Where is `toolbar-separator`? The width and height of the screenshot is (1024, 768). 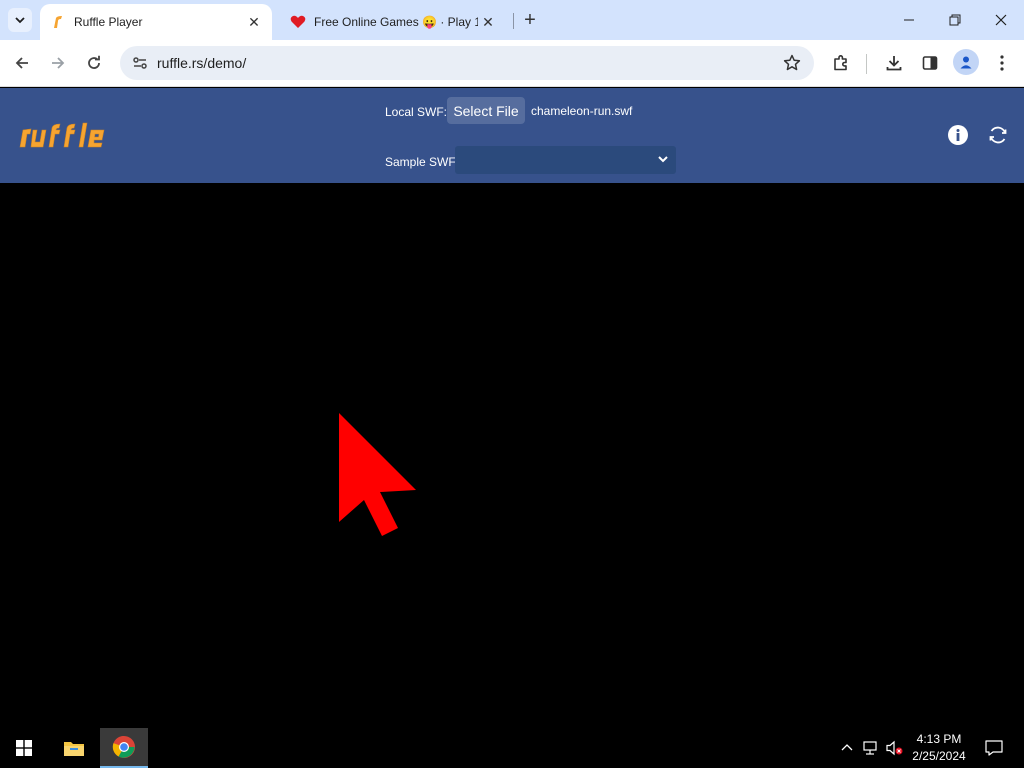 toolbar-separator is located at coordinates (866, 64).